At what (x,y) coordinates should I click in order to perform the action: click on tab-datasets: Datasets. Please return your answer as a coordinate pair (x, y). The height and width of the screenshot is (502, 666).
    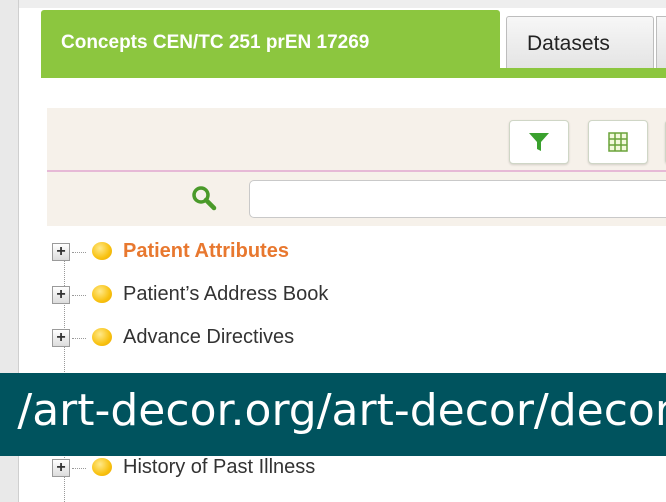
    Looking at the image, I should click on (580, 43).